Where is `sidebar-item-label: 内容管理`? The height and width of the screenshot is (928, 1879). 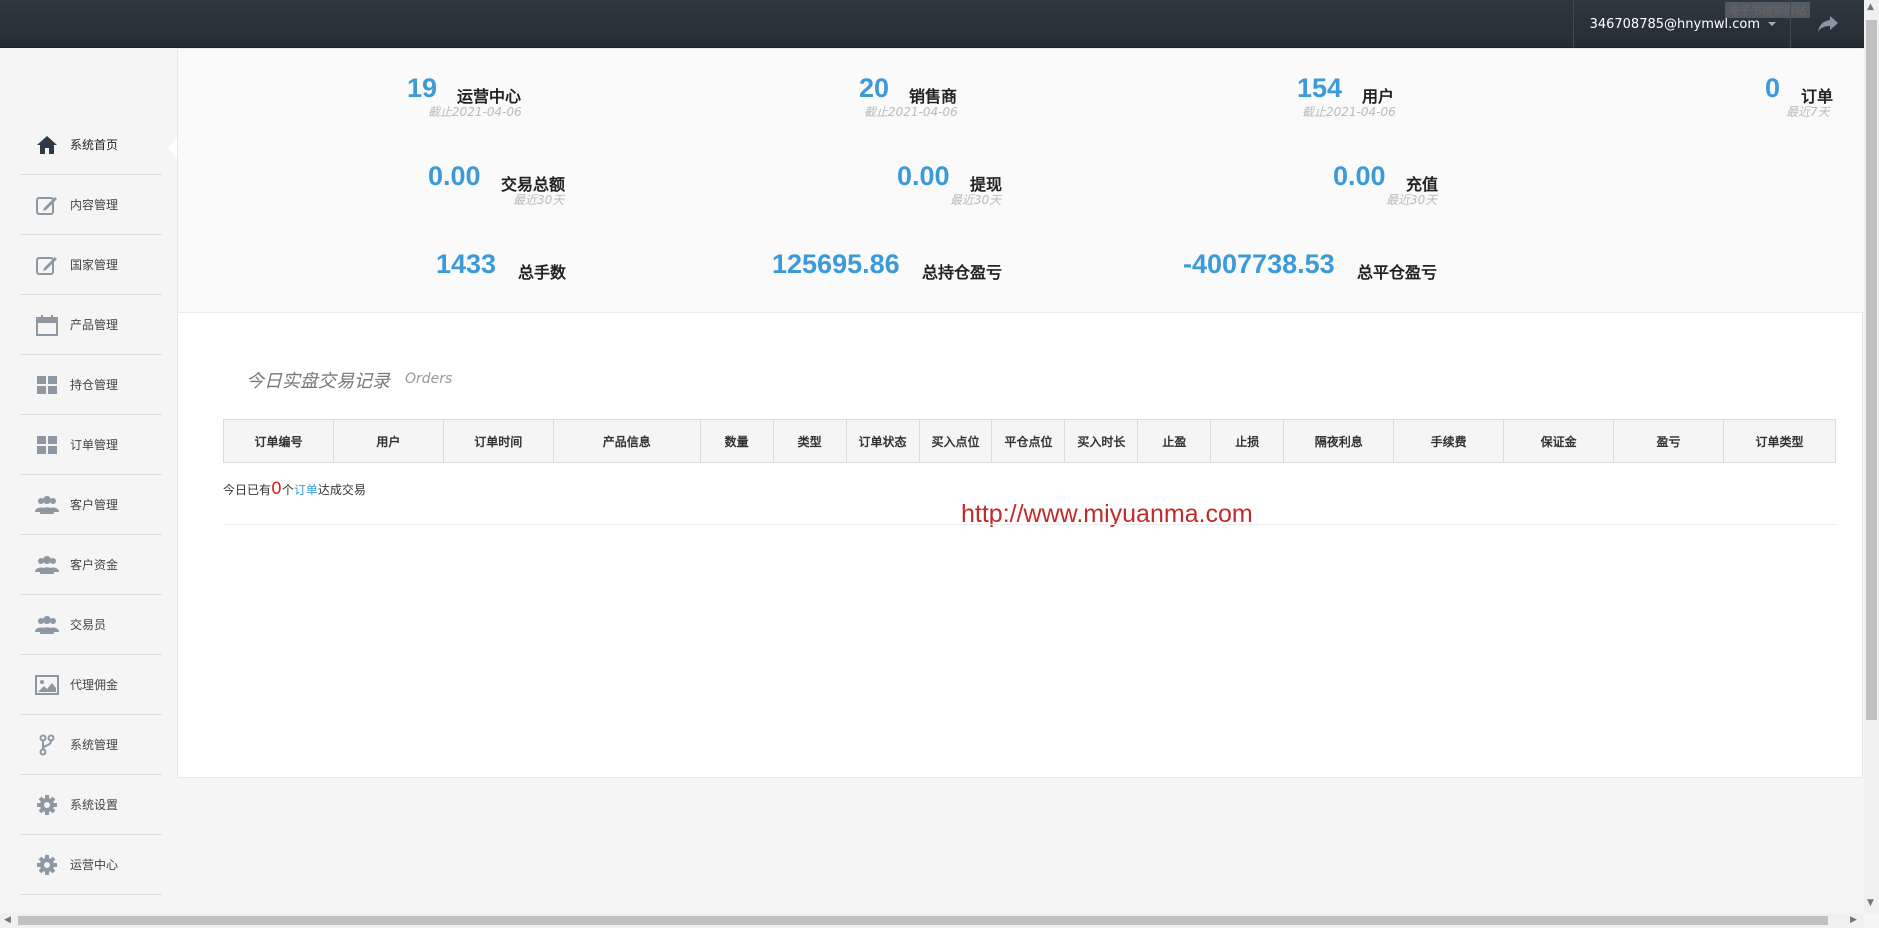
sidebar-item-label: 内容管理 is located at coordinates (94, 205).